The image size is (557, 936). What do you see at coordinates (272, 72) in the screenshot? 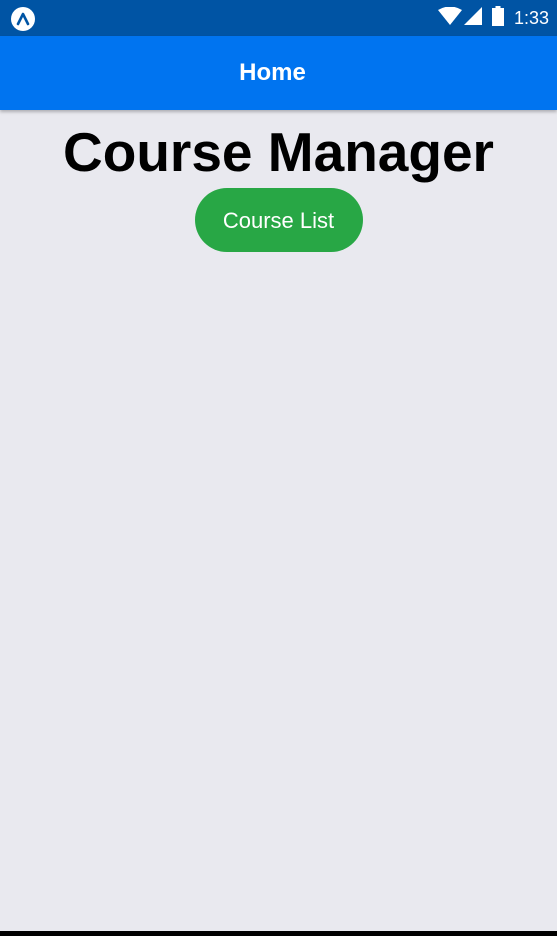
I see `header-title: Home` at bounding box center [272, 72].